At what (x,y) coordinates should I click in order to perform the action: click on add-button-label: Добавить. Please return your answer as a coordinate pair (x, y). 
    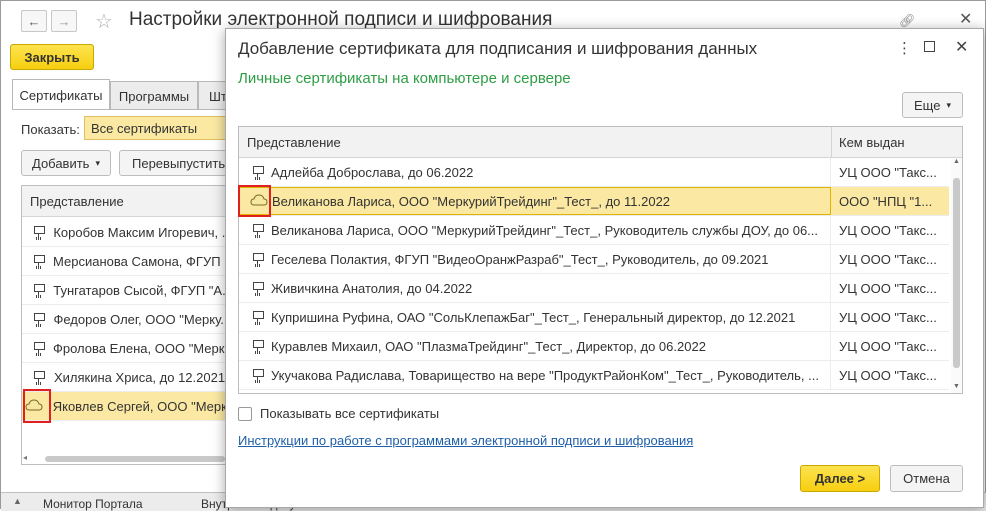
    Looking at the image, I should click on (61, 163).